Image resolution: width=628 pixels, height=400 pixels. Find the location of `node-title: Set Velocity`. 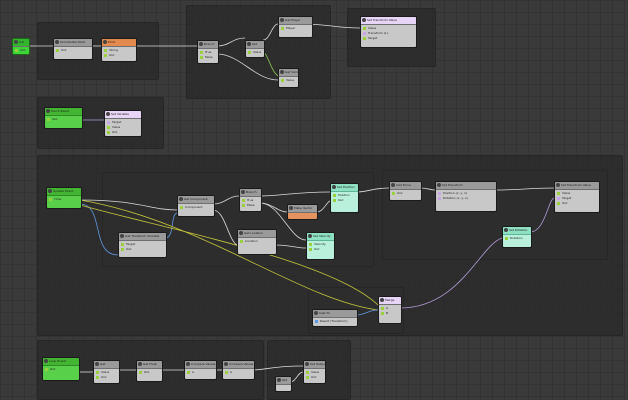

node-title: Set Velocity is located at coordinates (320, 237).